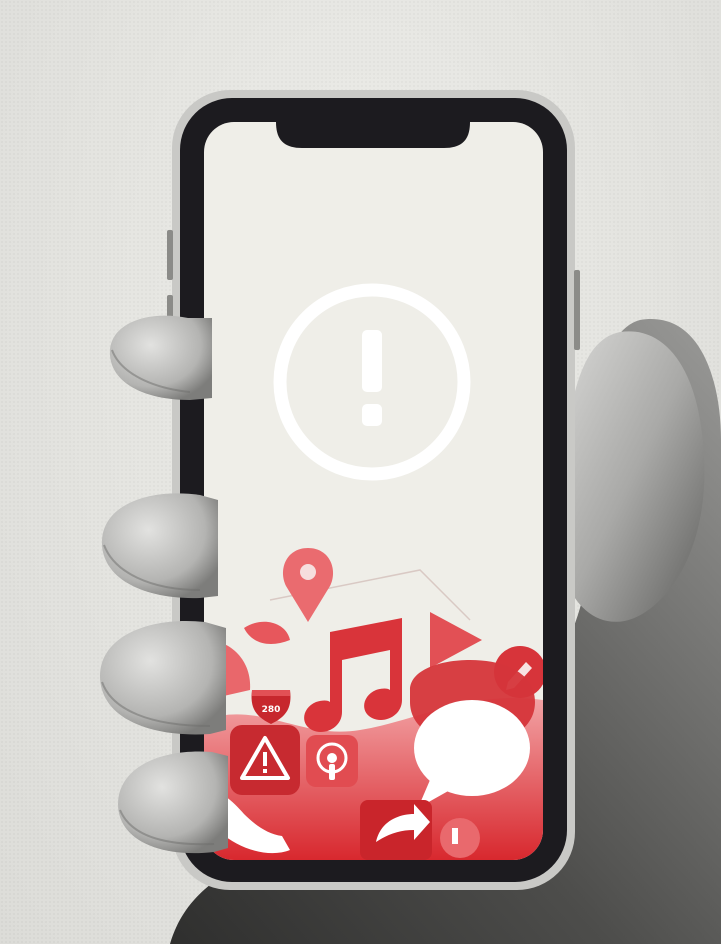  What do you see at coordinates (170, 255) in the screenshot?
I see `volume-up-button` at bounding box center [170, 255].